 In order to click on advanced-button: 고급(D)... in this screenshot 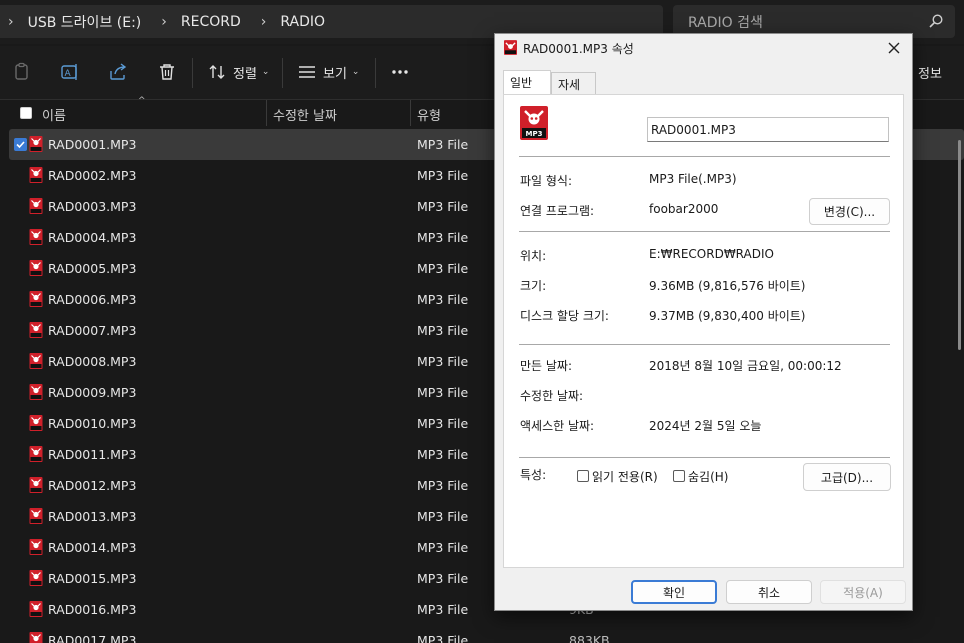, I will do `click(847, 477)`.